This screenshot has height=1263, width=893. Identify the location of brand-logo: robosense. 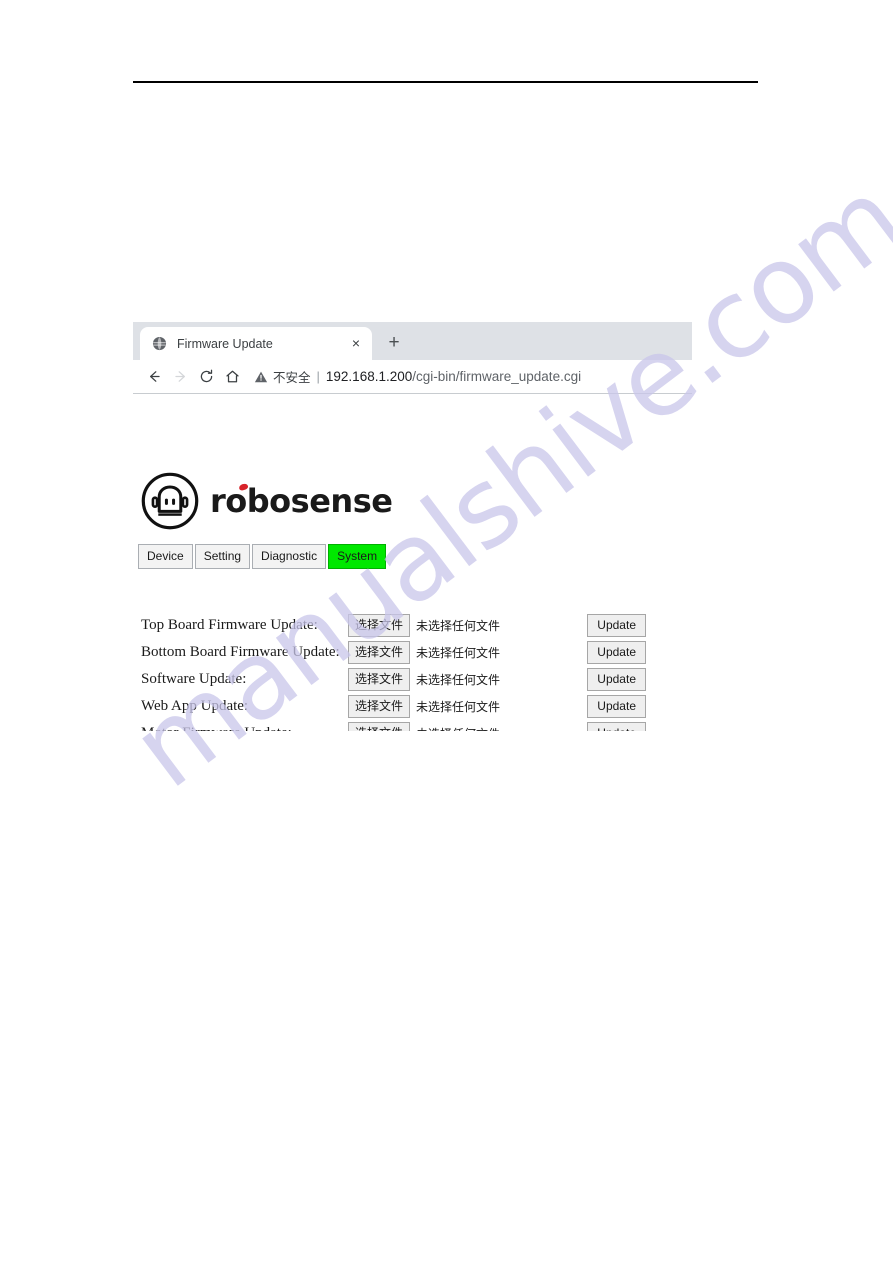
(266, 501).